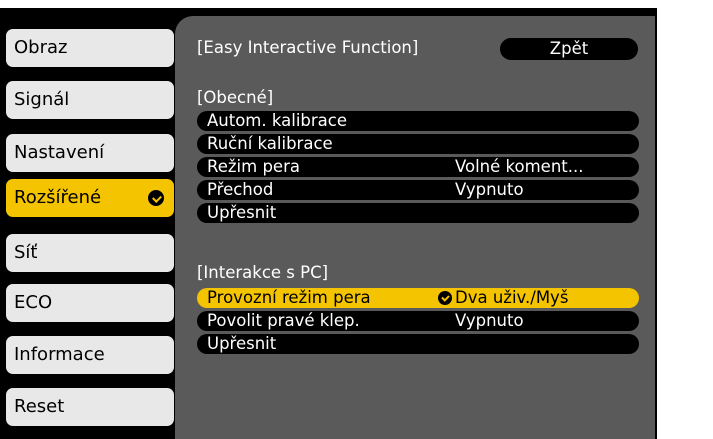 Image resolution: width=713 pixels, height=439 pixels. What do you see at coordinates (26, 252) in the screenshot?
I see `sidebar-item-label: Síť` at bounding box center [26, 252].